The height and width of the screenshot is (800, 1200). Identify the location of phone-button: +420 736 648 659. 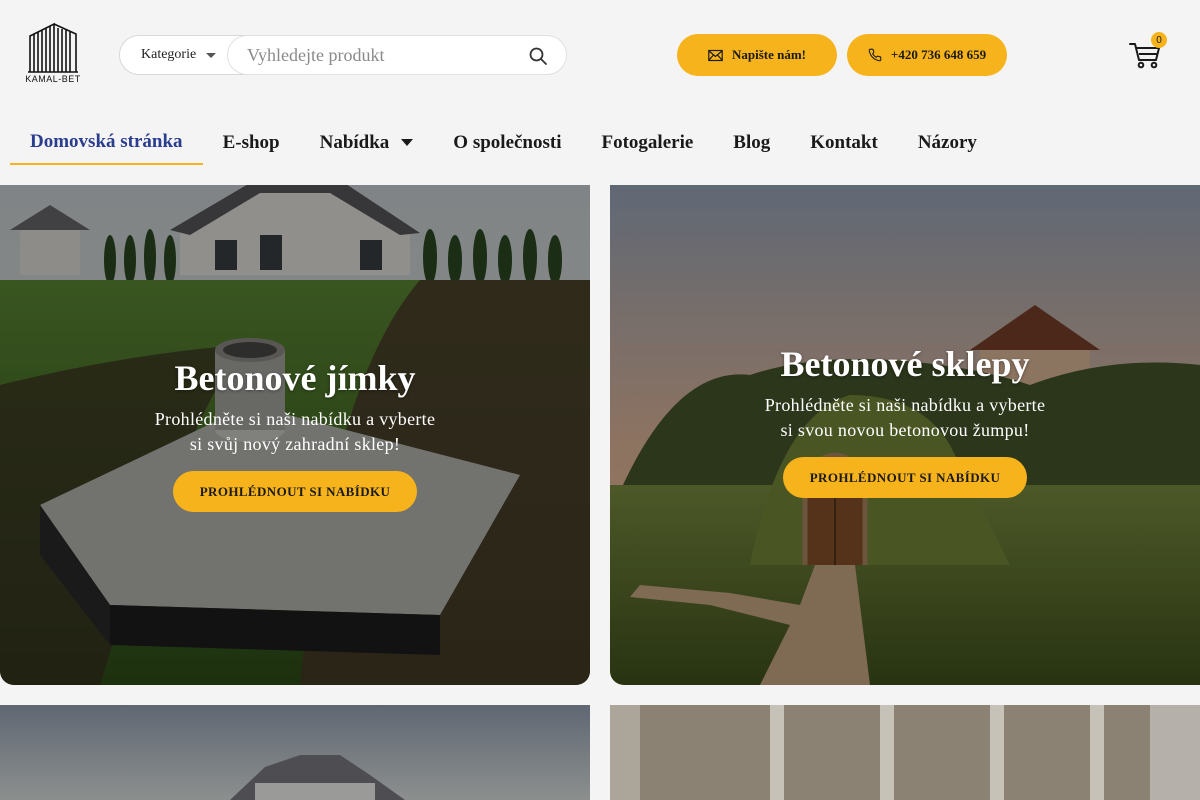
(927, 55).